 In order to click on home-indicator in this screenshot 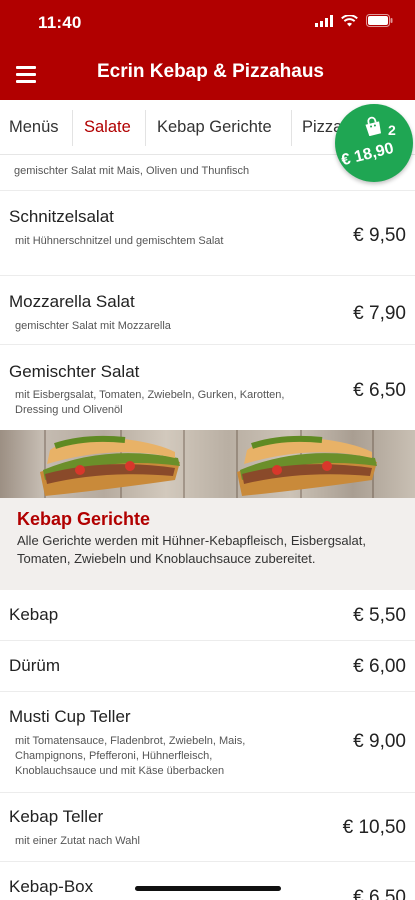, I will do `click(208, 888)`.